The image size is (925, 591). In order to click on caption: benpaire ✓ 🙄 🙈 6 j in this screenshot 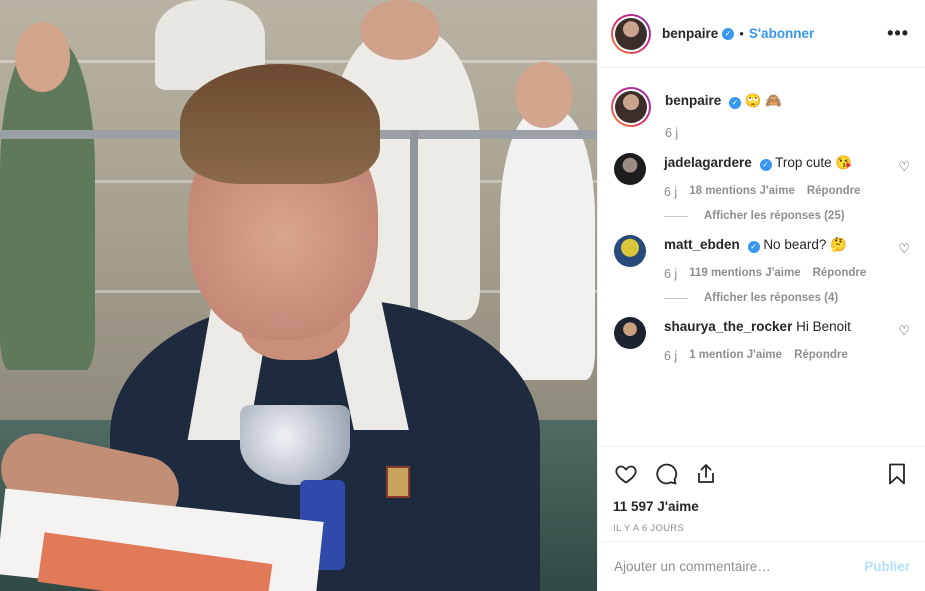, I will do `click(760, 104)`.